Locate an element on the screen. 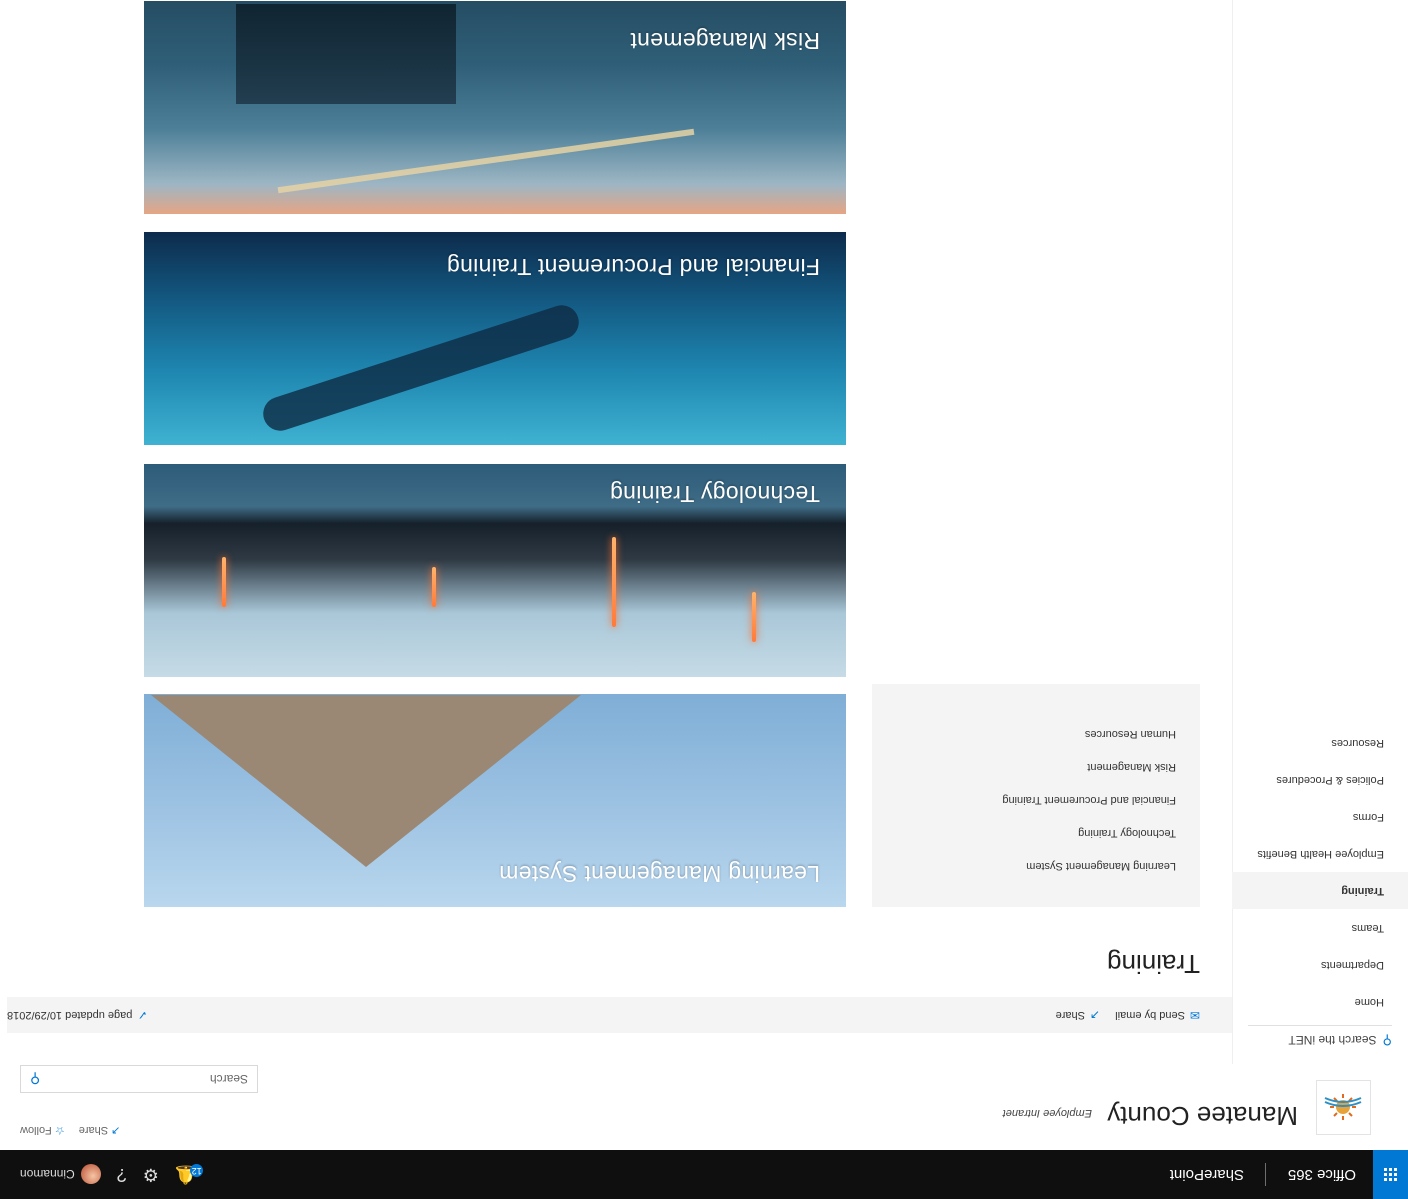 This screenshot has width=1408, height=1199. quick-link-human-resources: Human Resources is located at coordinates (1130, 734).